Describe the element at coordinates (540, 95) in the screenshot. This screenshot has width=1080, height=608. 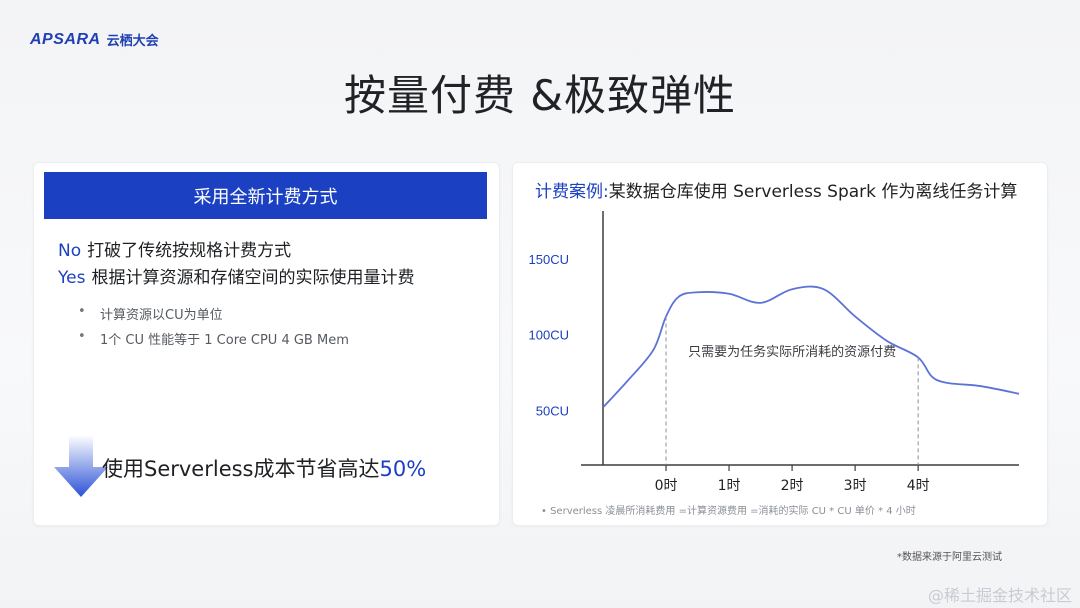
I see `slide-title: 按量付费 &极致弹性` at that location.